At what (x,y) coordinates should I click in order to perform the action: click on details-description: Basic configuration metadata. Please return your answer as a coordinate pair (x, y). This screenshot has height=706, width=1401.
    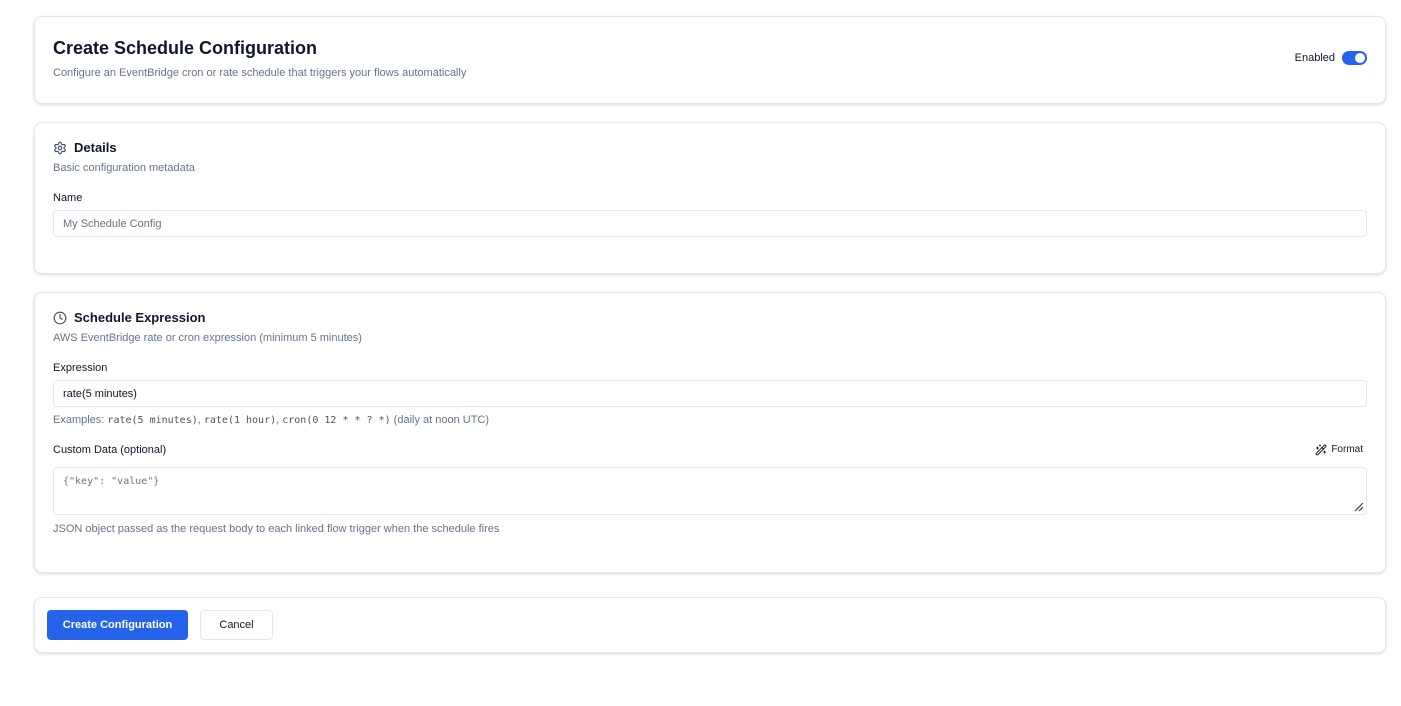
    Looking at the image, I should click on (124, 168).